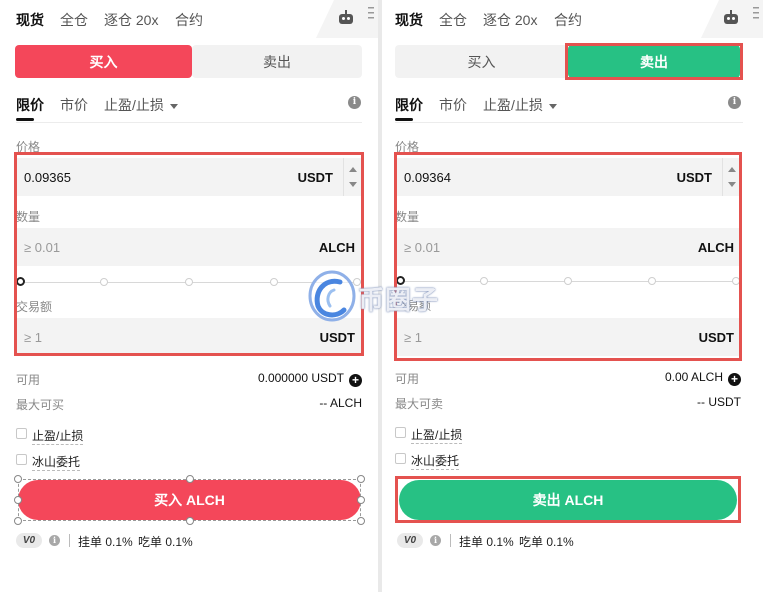  What do you see at coordinates (719, 402) in the screenshot?
I see `max-sell-value: -- USDT` at bounding box center [719, 402].